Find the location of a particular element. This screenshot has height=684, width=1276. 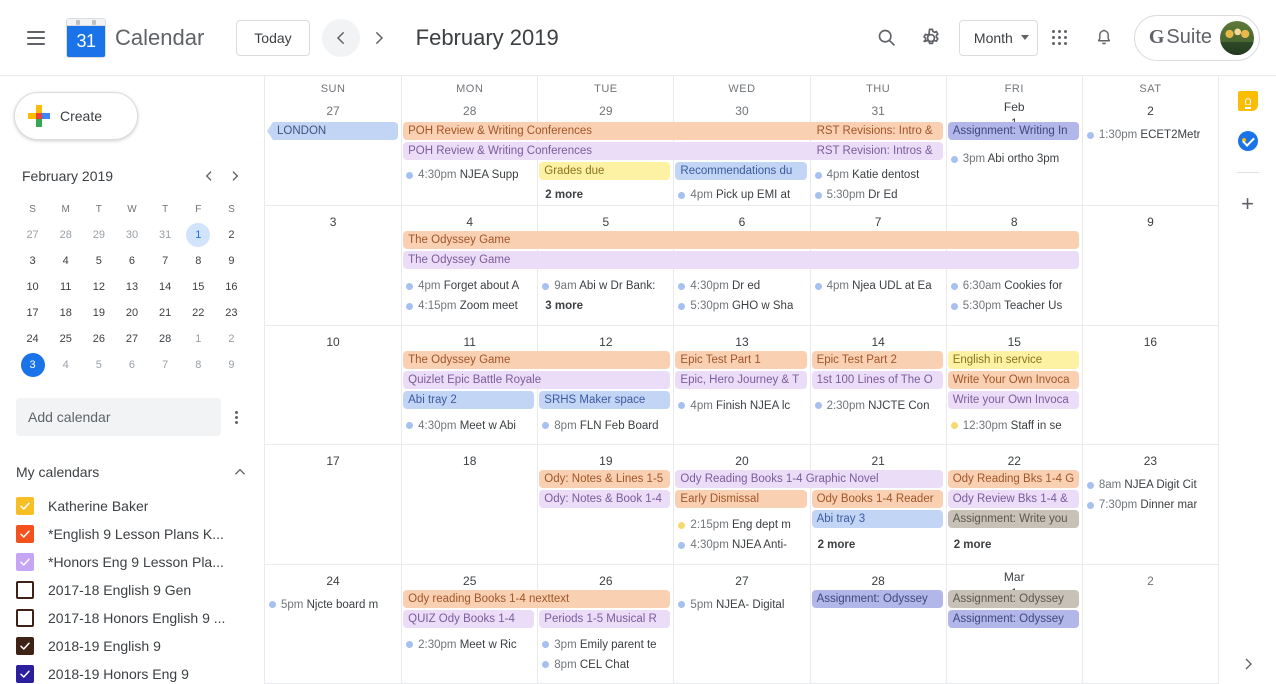

day-cell: 2 is located at coordinates (1149, 624).